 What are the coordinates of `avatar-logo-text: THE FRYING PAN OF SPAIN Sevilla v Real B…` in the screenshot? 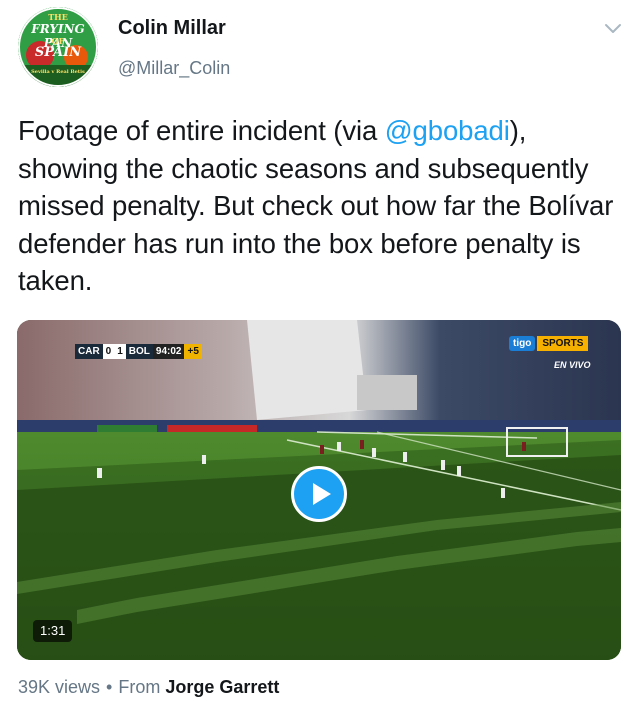 It's located at (58, 47).